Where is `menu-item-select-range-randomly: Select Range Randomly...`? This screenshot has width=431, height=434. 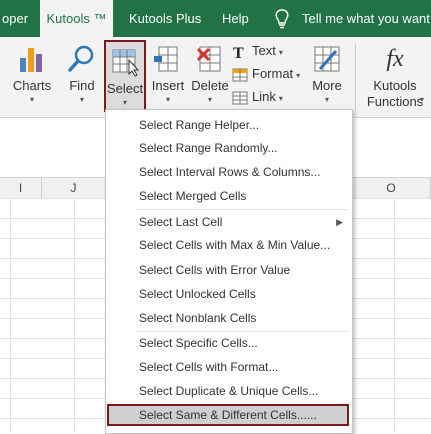 menu-item-select-range-randomly: Select Range Randomly... is located at coordinates (228, 148).